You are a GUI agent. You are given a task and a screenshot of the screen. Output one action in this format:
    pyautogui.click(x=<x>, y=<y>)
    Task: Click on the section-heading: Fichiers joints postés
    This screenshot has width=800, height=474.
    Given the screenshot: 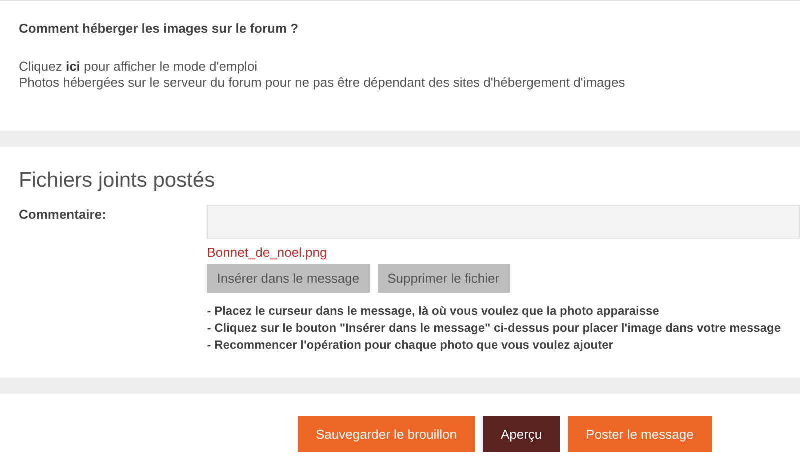 What is the action you would take?
    pyautogui.click(x=117, y=181)
    